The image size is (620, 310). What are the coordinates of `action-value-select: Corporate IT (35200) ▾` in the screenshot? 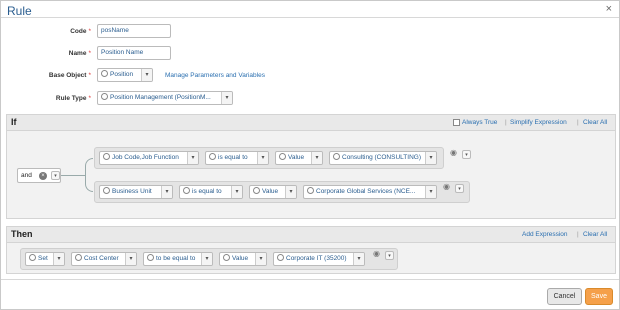 It's located at (319, 259).